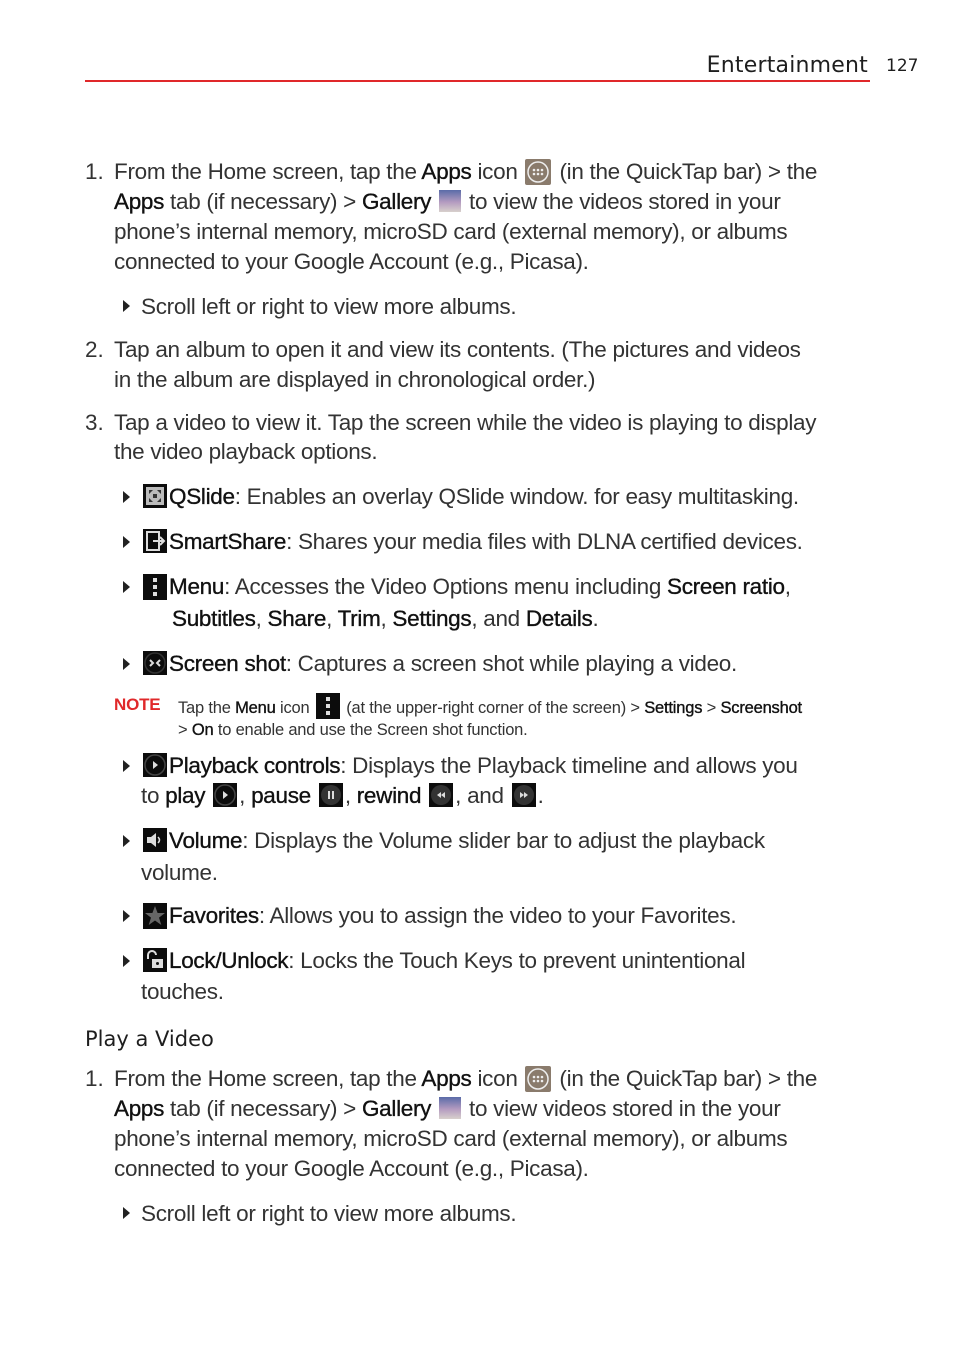 The image size is (954, 1372). What do you see at coordinates (441, 795) in the screenshot?
I see `rewind-icon` at bounding box center [441, 795].